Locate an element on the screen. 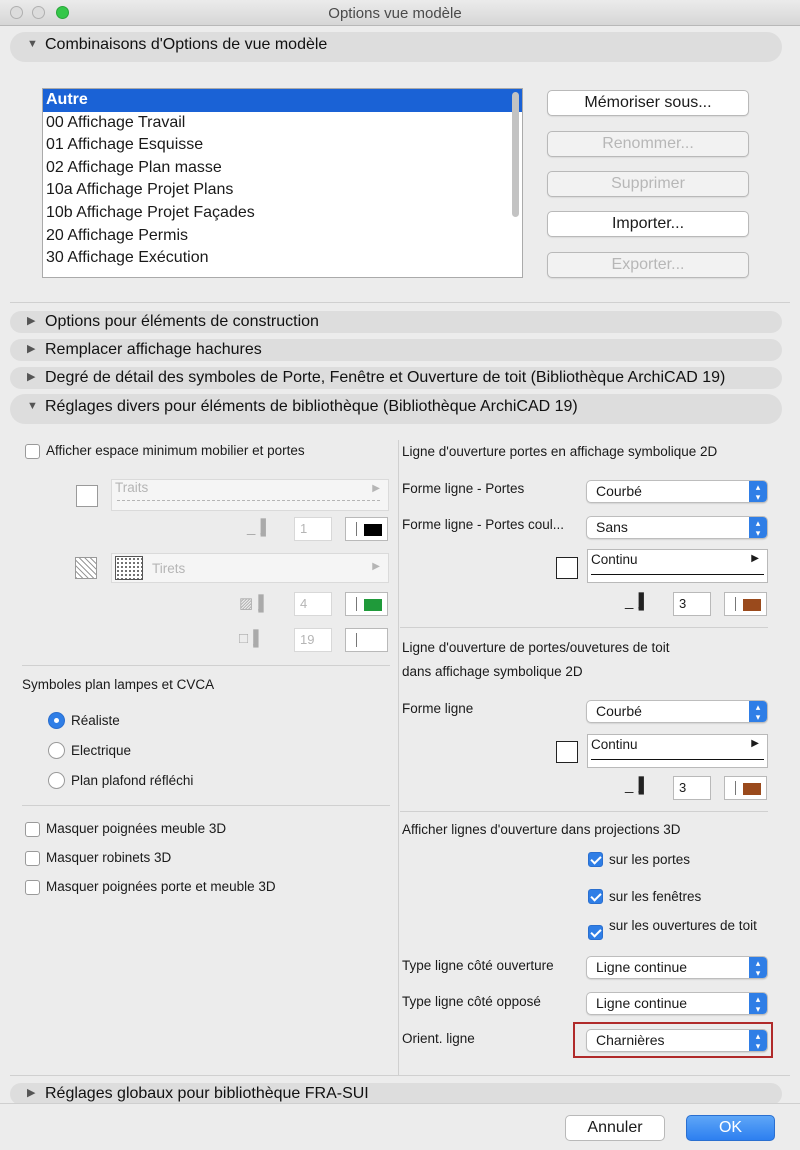 Image resolution: width=800 pixels, height=1150 pixels. section-hatching: ▶ Remplacer affichage hachures is located at coordinates (396, 350).